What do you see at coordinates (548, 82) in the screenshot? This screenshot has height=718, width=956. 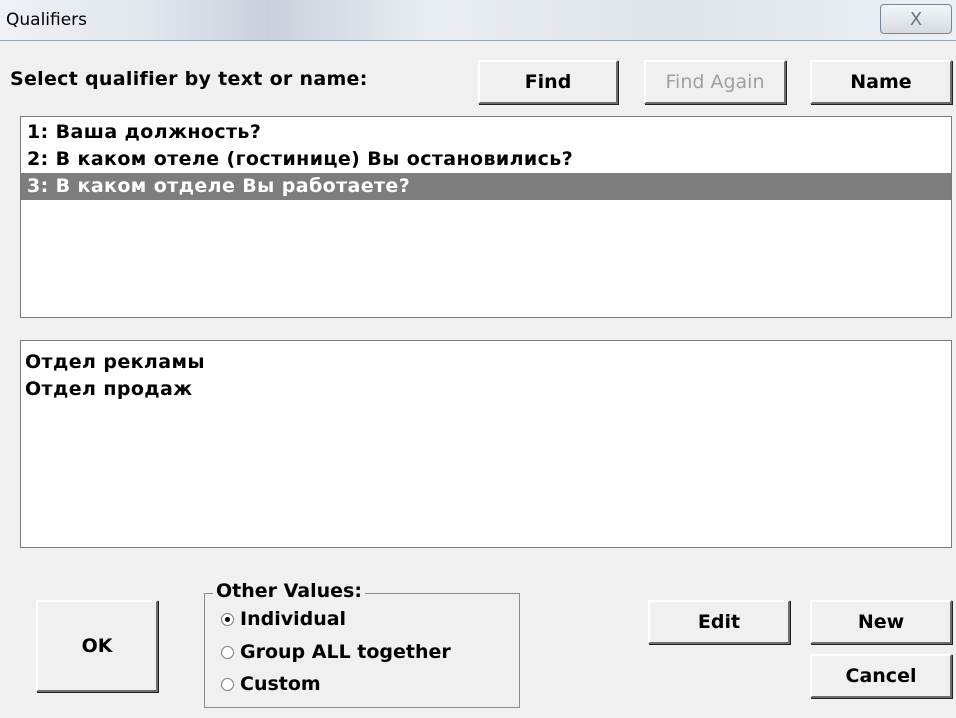 I see `find-button: Find` at bounding box center [548, 82].